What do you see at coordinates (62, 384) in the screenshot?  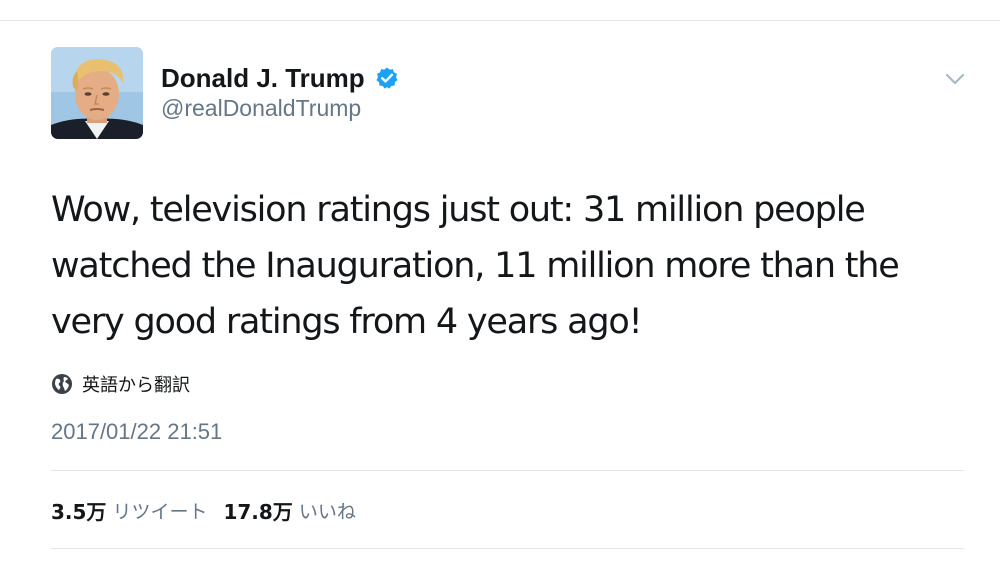 I see `globe-icon` at bounding box center [62, 384].